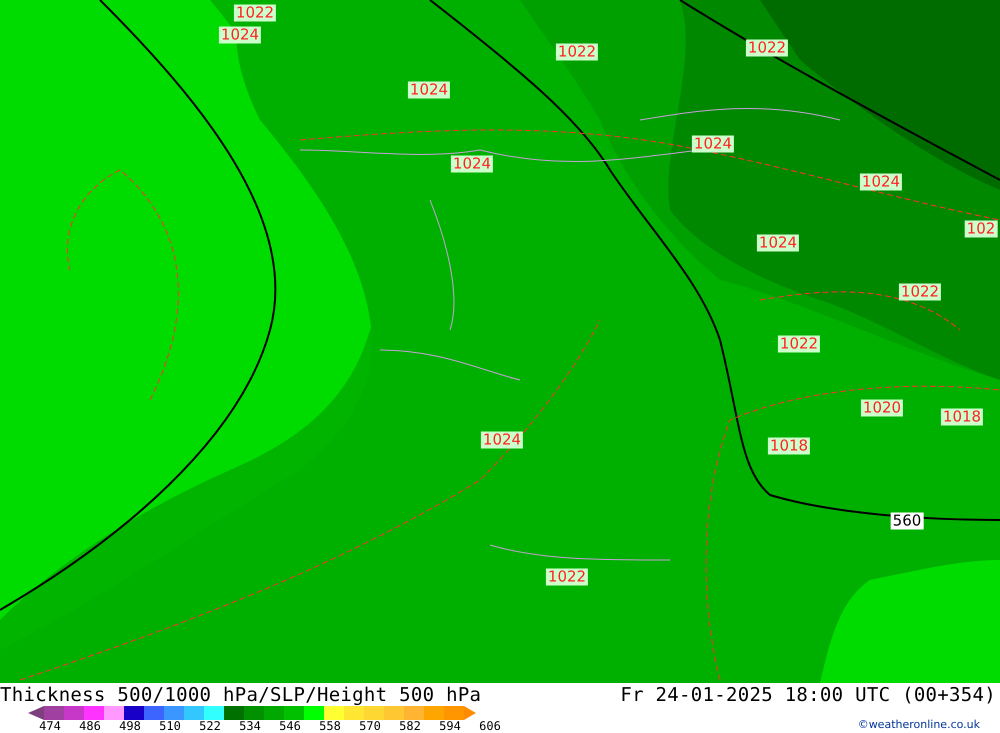  What do you see at coordinates (808, 695) in the screenshot?
I see `valid-time: Fr 24-01-2025 18:00 UTC (00+354)` at bounding box center [808, 695].